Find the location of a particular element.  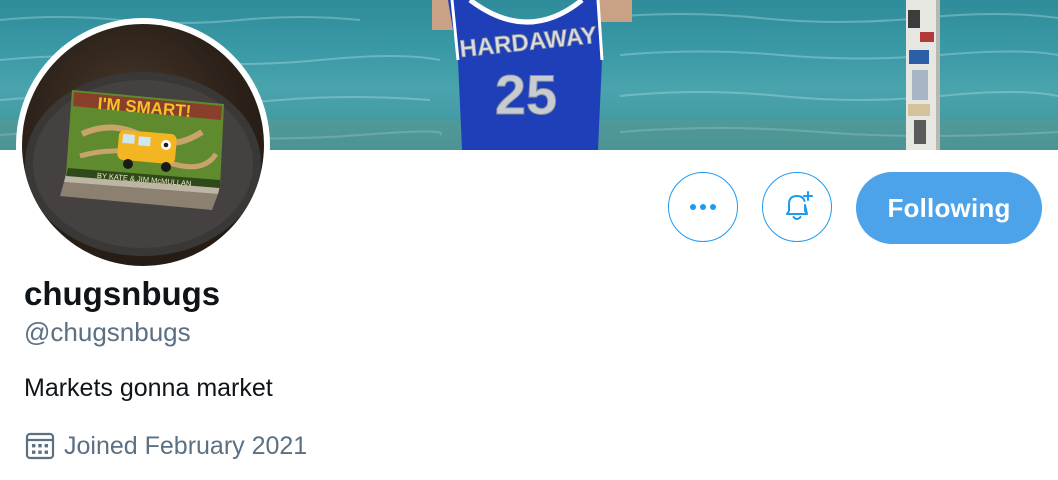

jersey-number: 25 is located at coordinates (526, 94).